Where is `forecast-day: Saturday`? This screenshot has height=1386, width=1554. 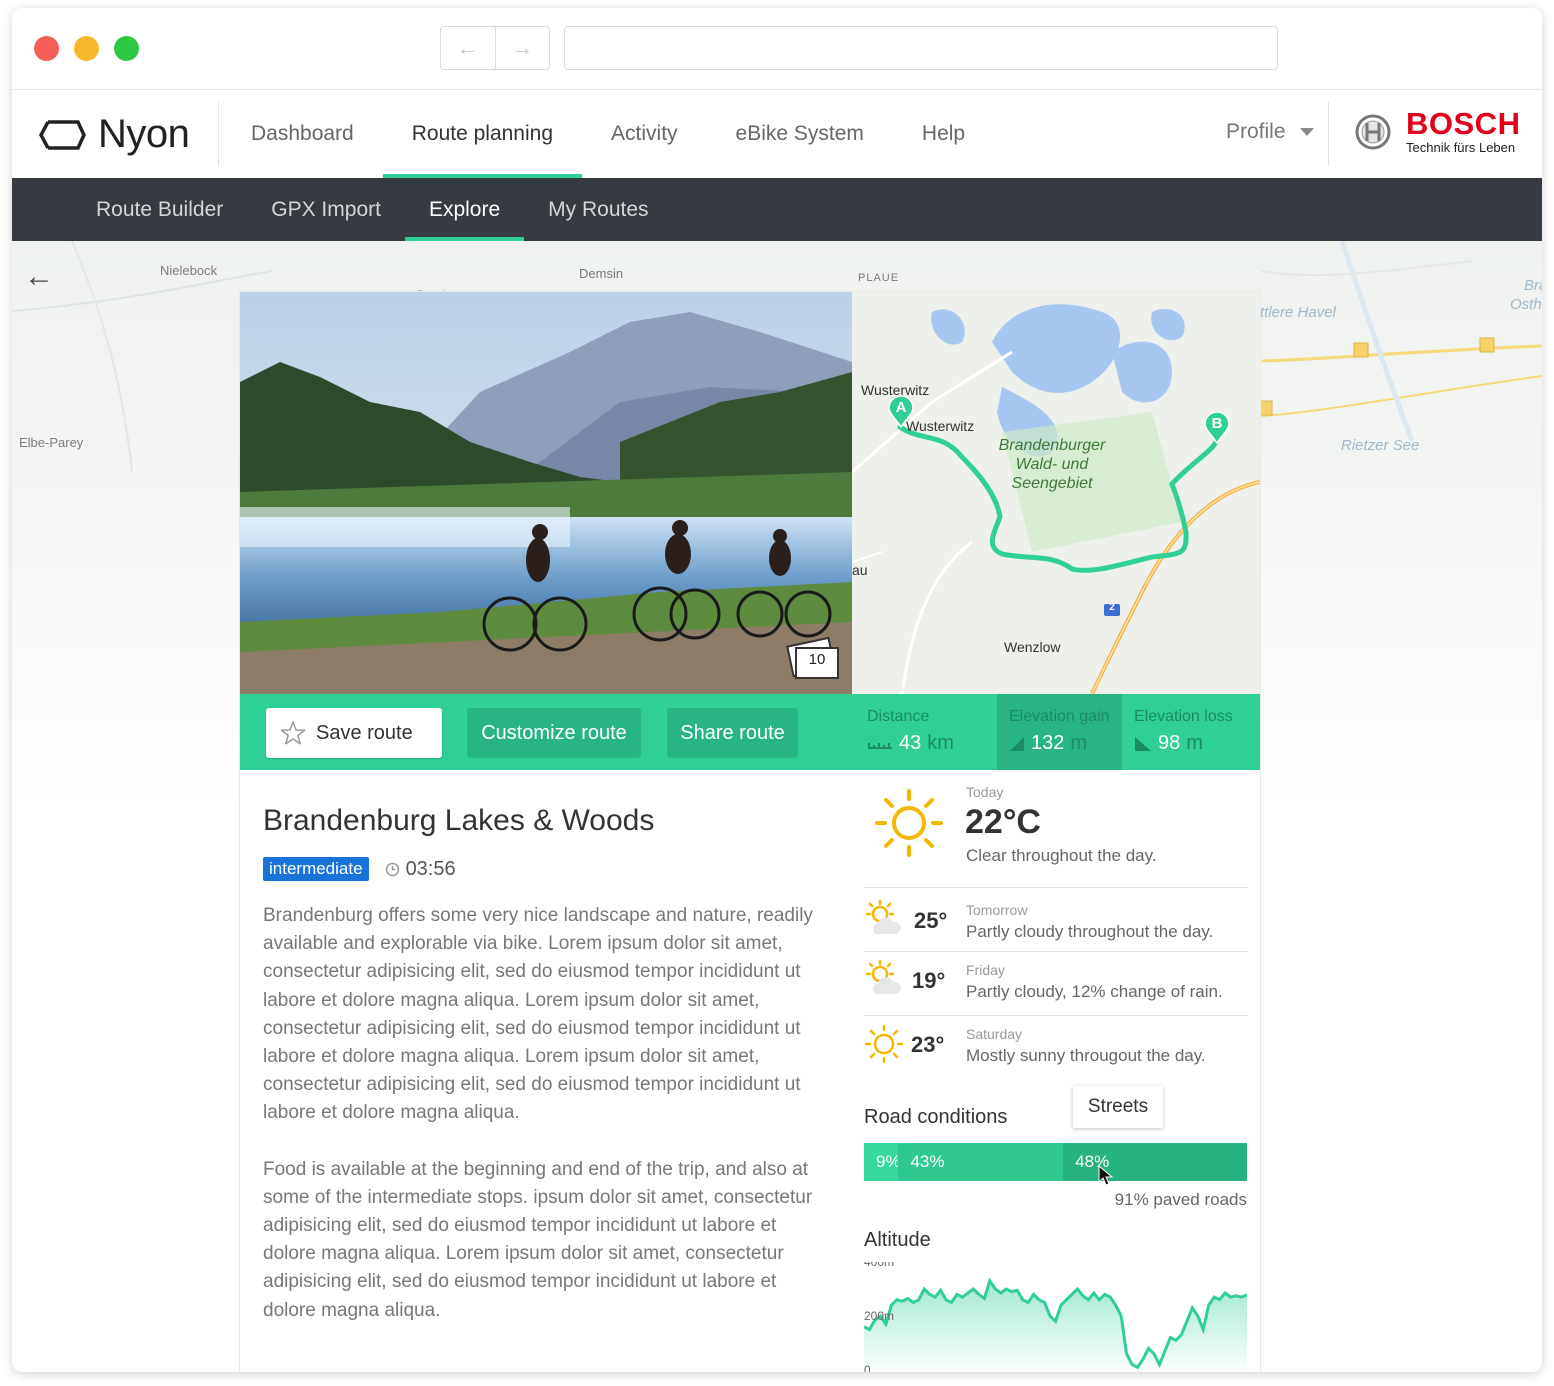 forecast-day: Saturday is located at coordinates (994, 1034).